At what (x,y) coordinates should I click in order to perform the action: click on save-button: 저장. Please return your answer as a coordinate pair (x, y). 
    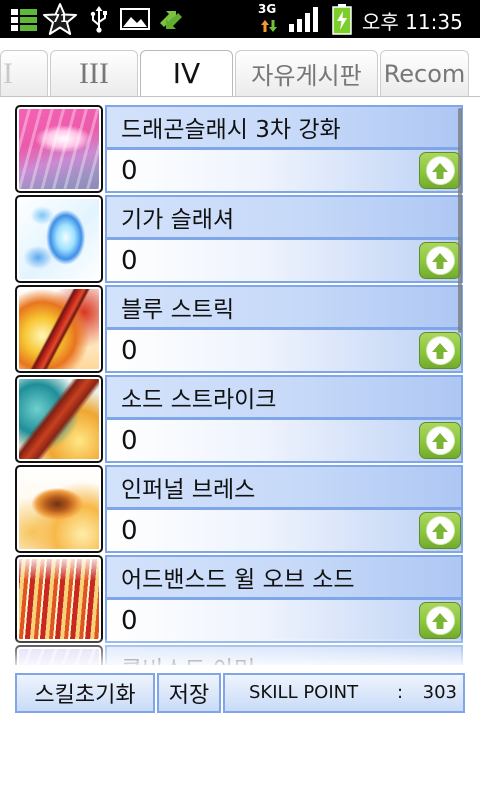
    Looking at the image, I should click on (189, 693).